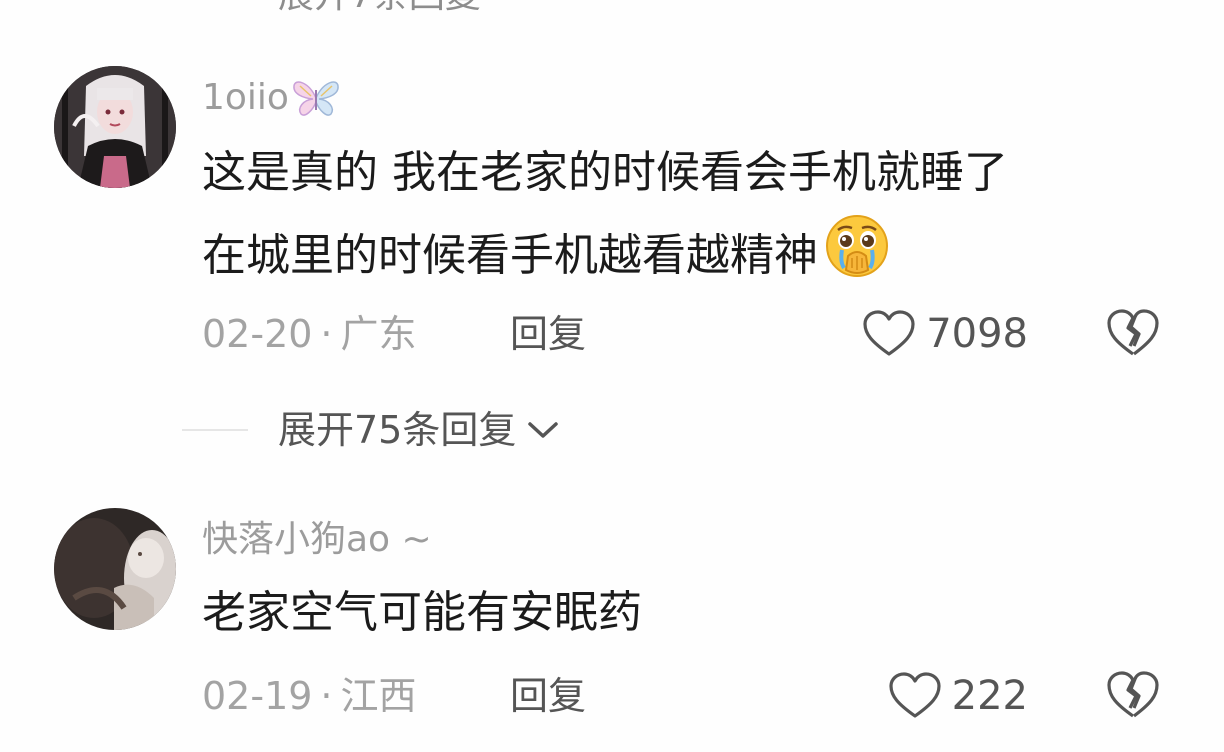  I want to click on comment-meta: 02-20 · 广东, so click(309, 334).